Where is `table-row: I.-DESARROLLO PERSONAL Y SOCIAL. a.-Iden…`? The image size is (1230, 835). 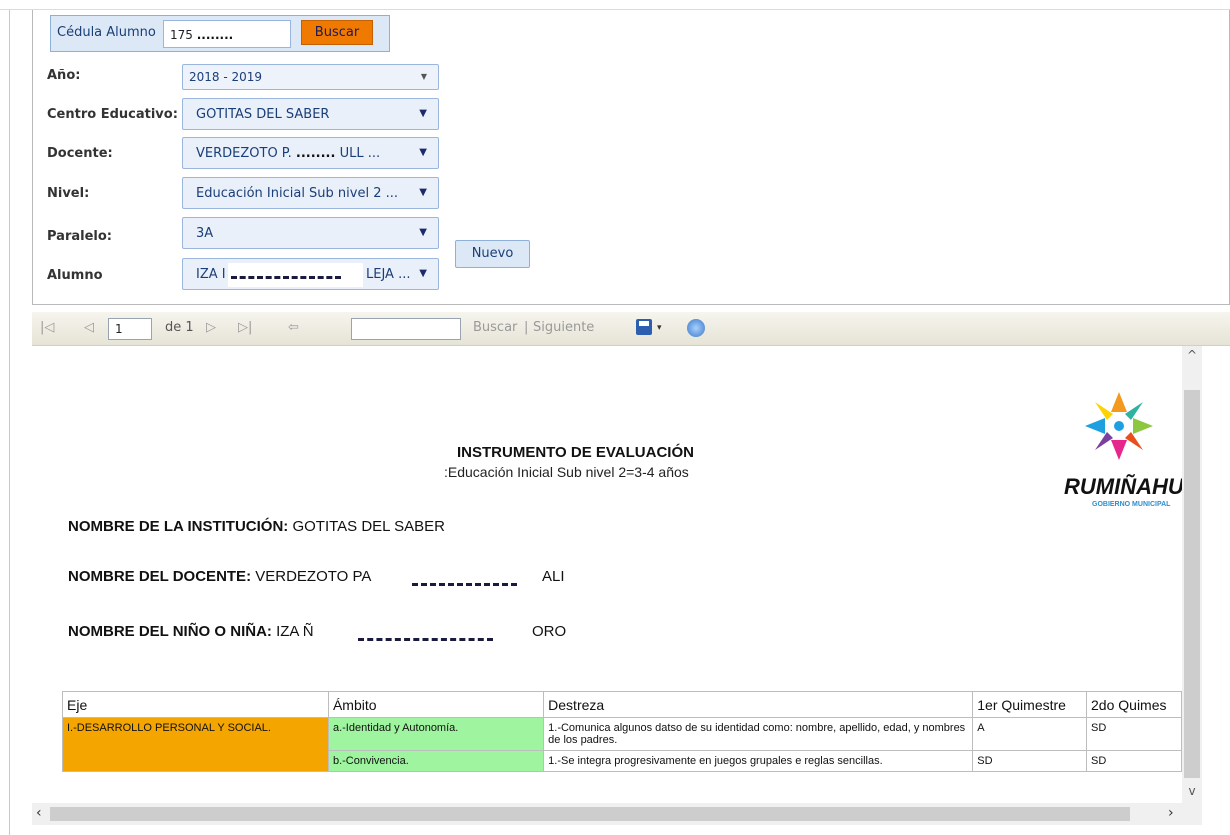 table-row: I.-DESARROLLO PERSONAL Y SOCIAL. a.-Iden… is located at coordinates (622, 744).